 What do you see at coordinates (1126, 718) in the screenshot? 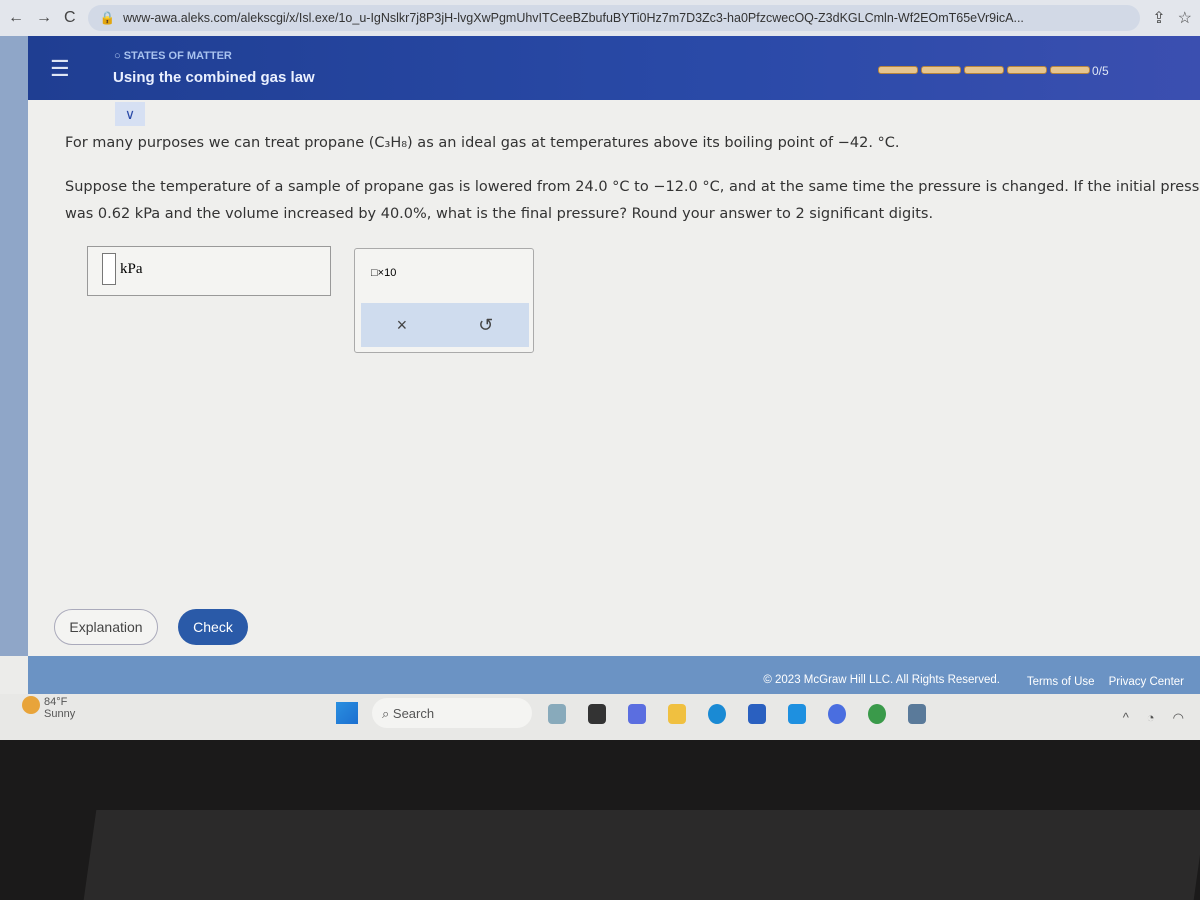
I see `chevron-up-icon: ^` at bounding box center [1126, 718].